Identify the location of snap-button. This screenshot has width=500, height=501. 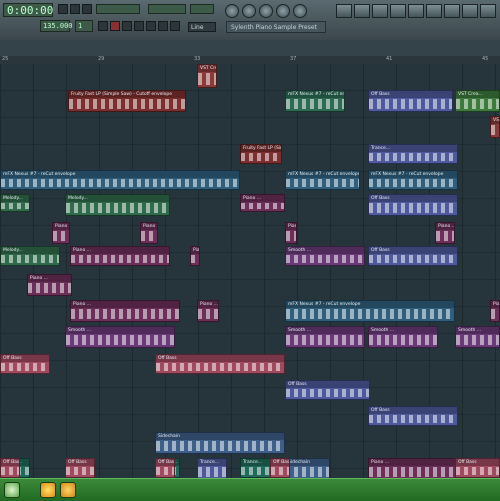
(103, 26).